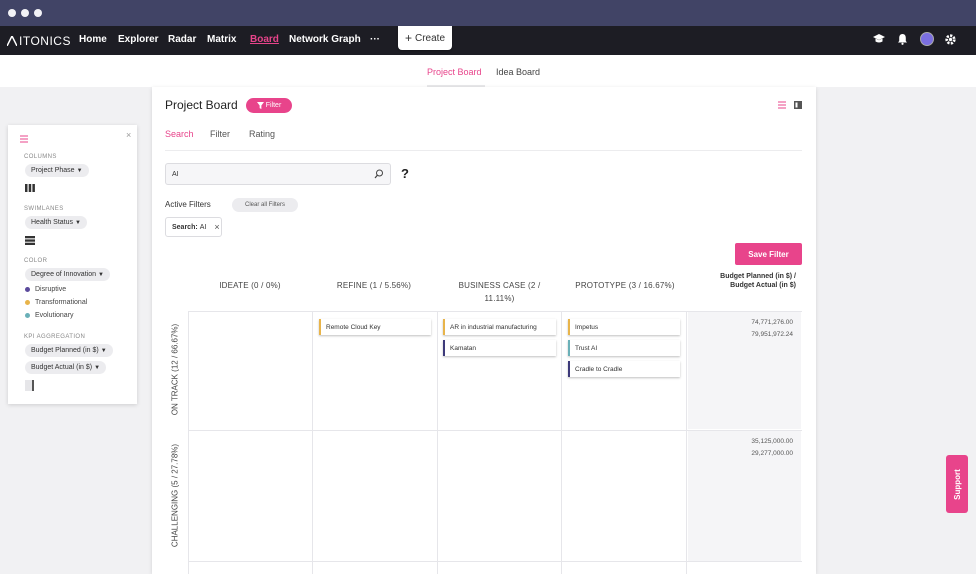  What do you see at coordinates (744, 496) in the screenshot?
I see `budget-cell-challenging: 35,125,000.00 29,277,000.00` at bounding box center [744, 496].